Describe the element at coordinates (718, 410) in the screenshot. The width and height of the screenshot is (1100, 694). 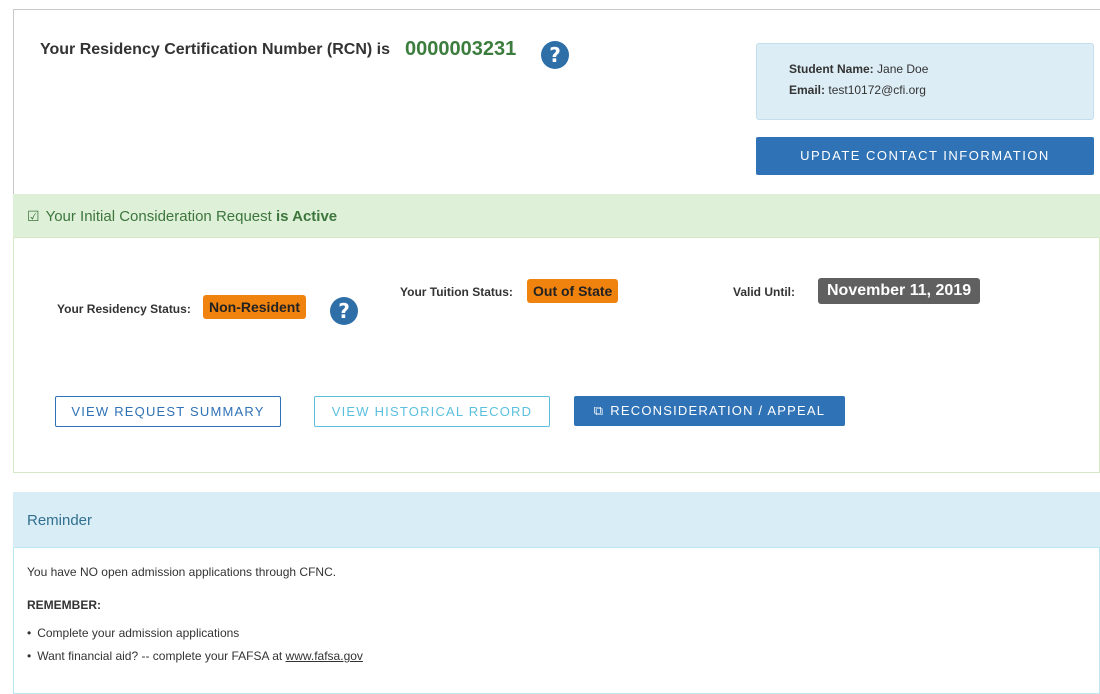
I see `reconsideration-appeal-label: RECONSIDERATION / APPEAL` at that location.